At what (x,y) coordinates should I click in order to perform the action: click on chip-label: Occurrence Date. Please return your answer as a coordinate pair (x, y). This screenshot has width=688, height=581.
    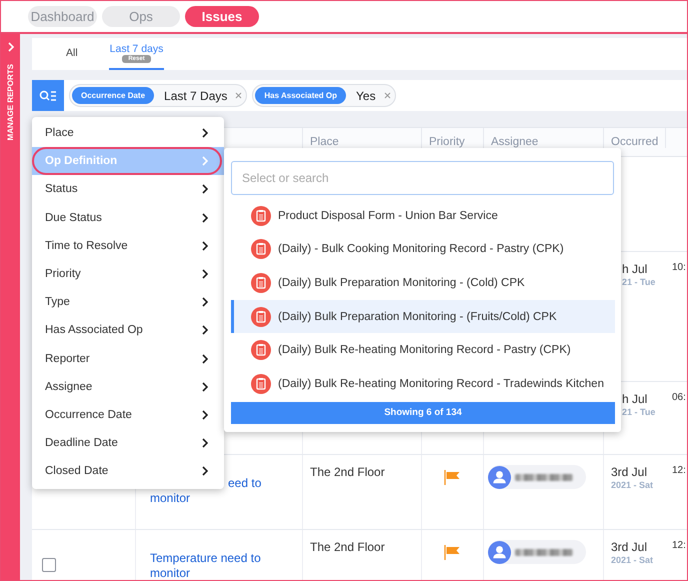
    Looking at the image, I should click on (113, 95).